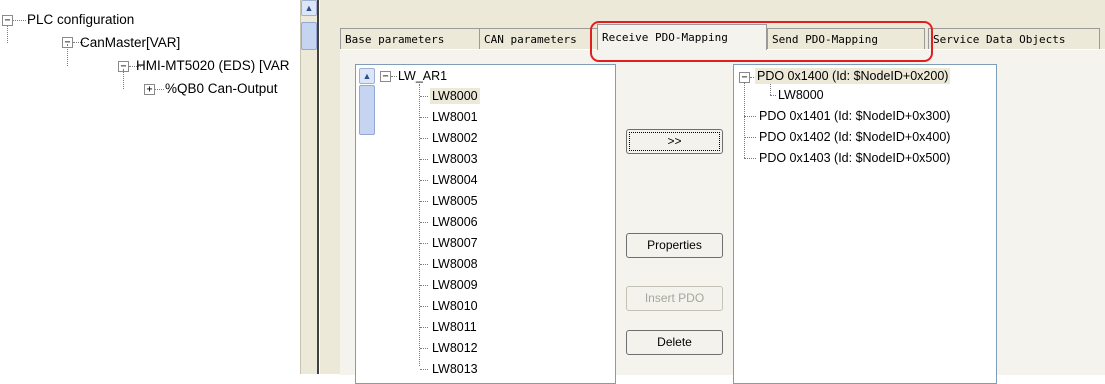 The image size is (1105, 384). What do you see at coordinates (308, 187) in the screenshot?
I see `tree-scrollbar: ▲` at bounding box center [308, 187].